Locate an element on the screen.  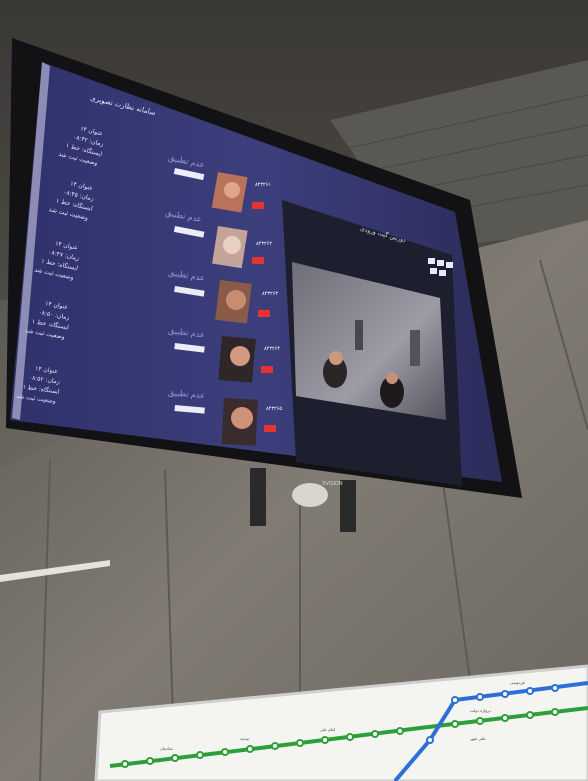
card-id: ۸۴۳۲۶۵ is located at coordinates (274, 409).